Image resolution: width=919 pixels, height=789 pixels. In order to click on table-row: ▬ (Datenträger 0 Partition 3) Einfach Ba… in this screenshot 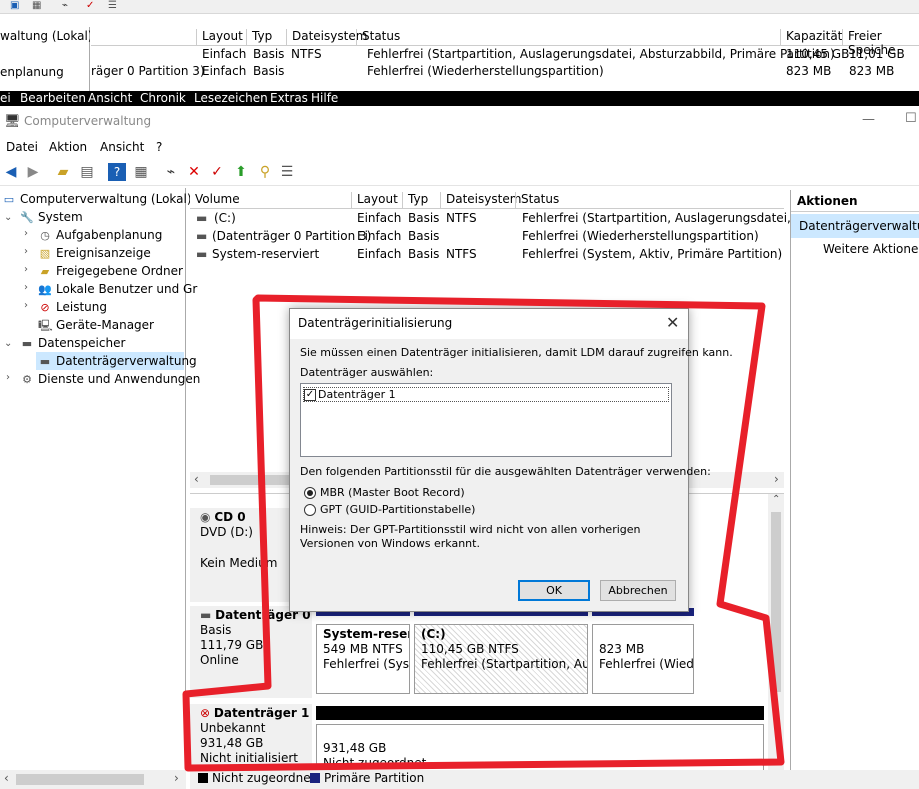, I will do `click(487, 236)`.